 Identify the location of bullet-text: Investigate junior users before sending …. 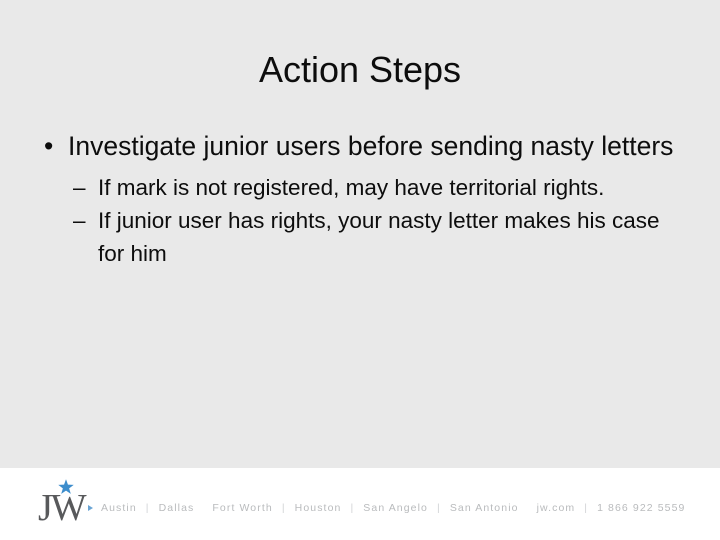
(371, 146).